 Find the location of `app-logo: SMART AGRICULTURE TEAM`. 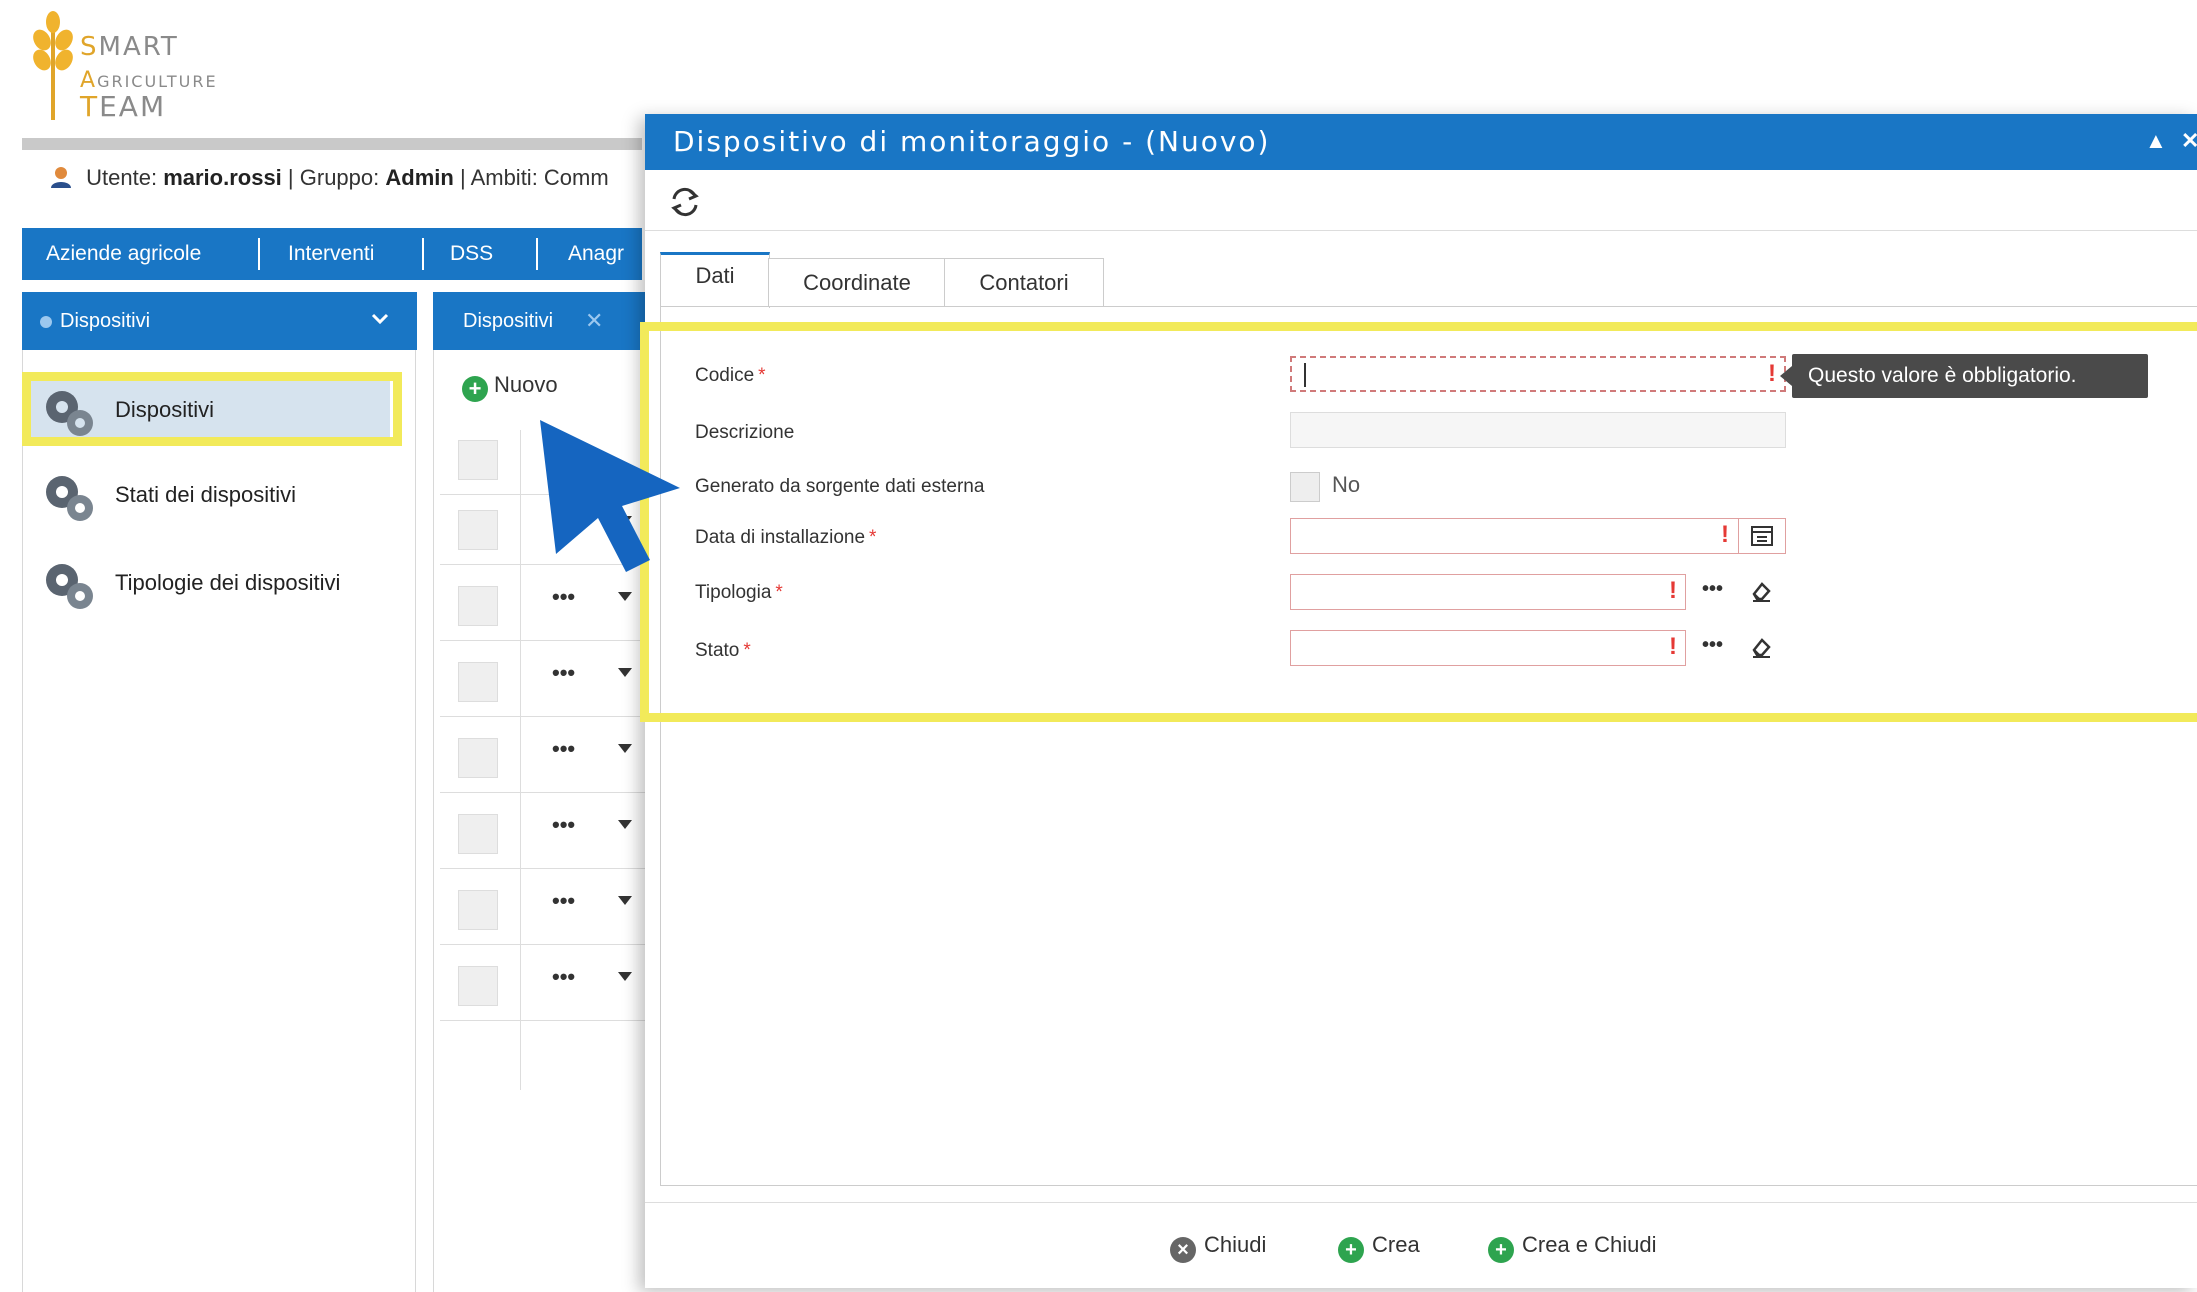

app-logo: SMART AGRICULTURE TEAM is located at coordinates (140, 70).